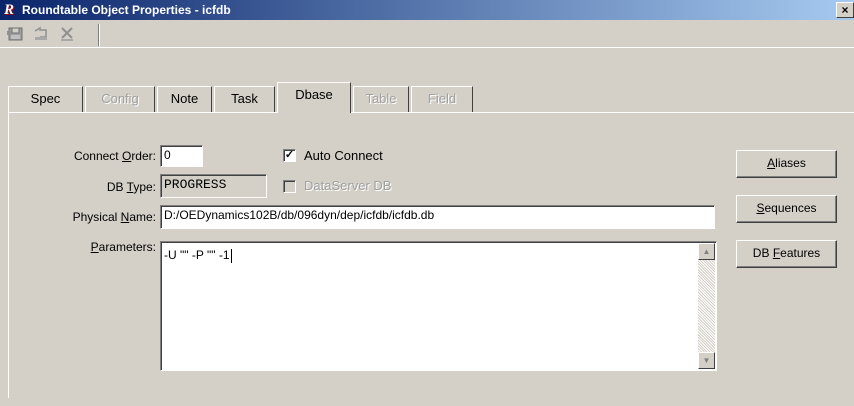  I want to click on window-title: Roundtable Object Properties - icfdb, so click(126, 10).